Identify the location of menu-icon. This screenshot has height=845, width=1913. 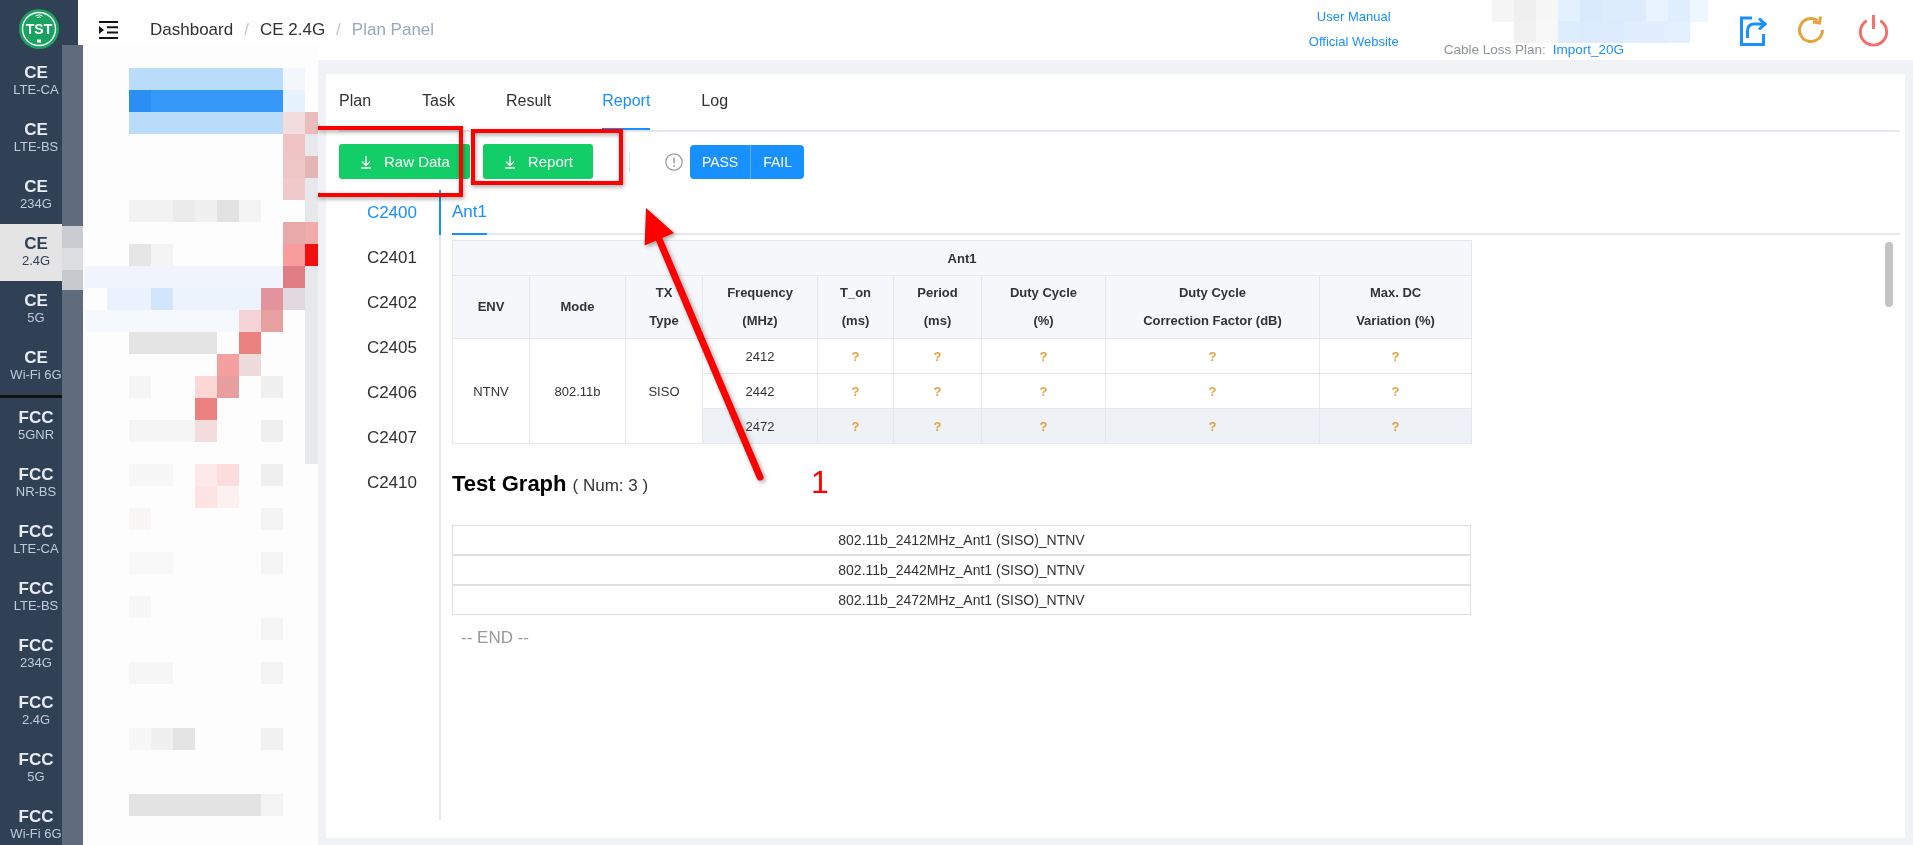
(108, 30).